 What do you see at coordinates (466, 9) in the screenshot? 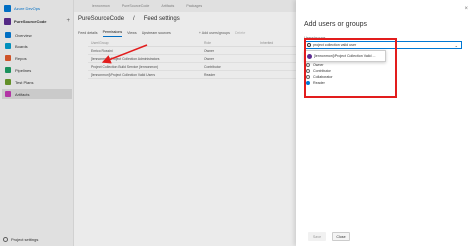
I see `close-icon: ×` at bounding box center [466, 9].